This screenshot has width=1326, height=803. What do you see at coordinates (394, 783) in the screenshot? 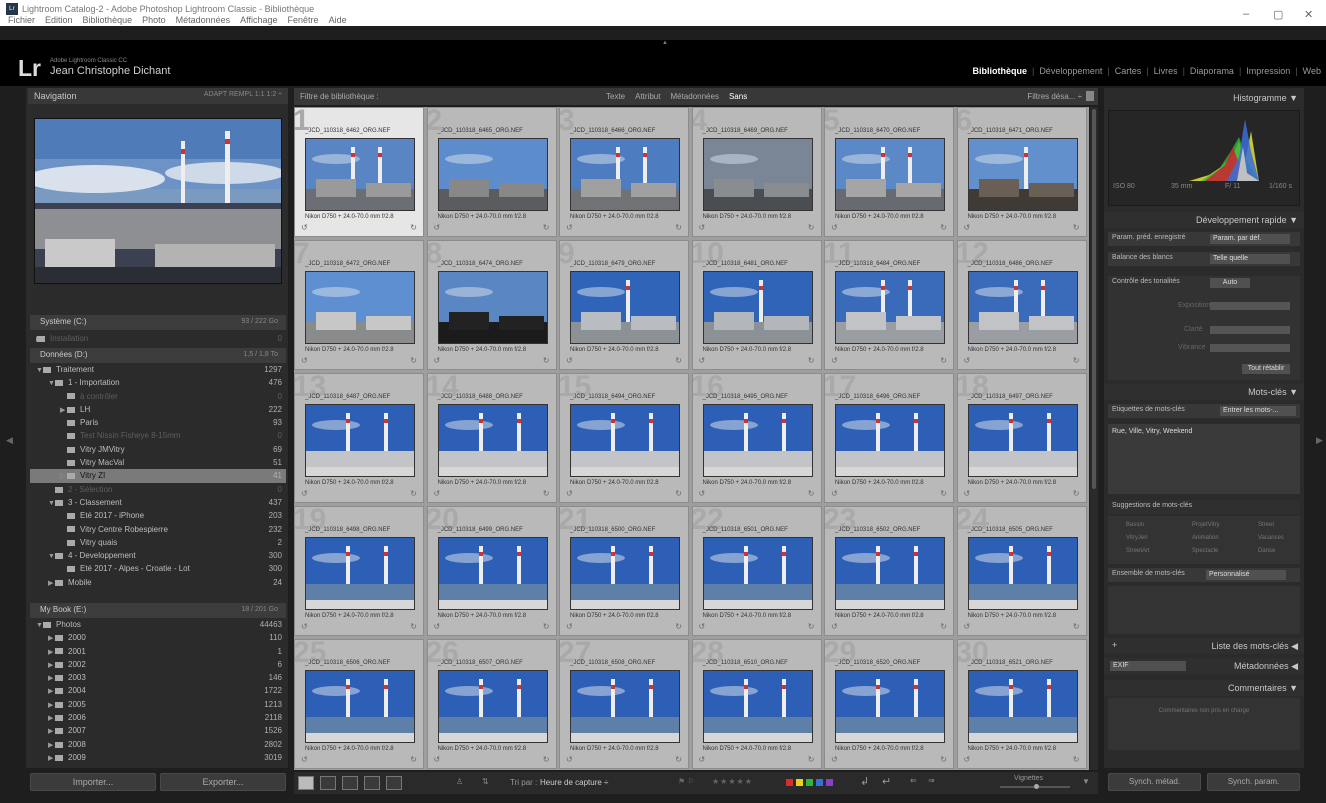
I see `people-view-icon` at bounding box center [394, 783].